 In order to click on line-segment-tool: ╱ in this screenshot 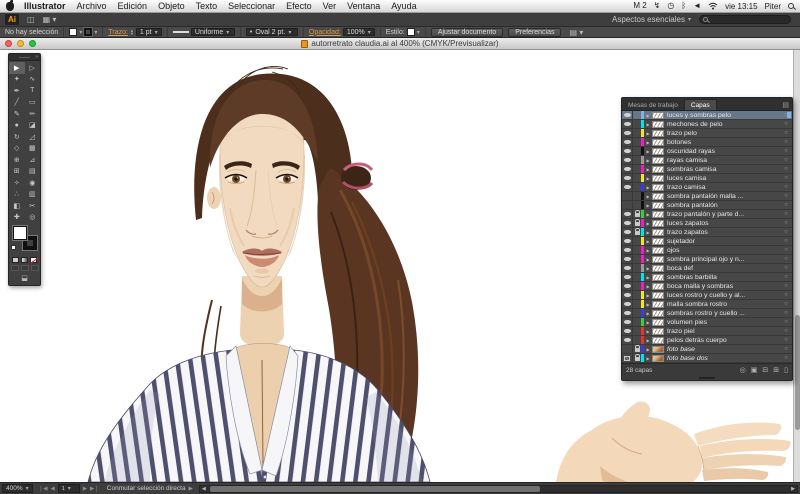, I will do `click(17, 103)`.